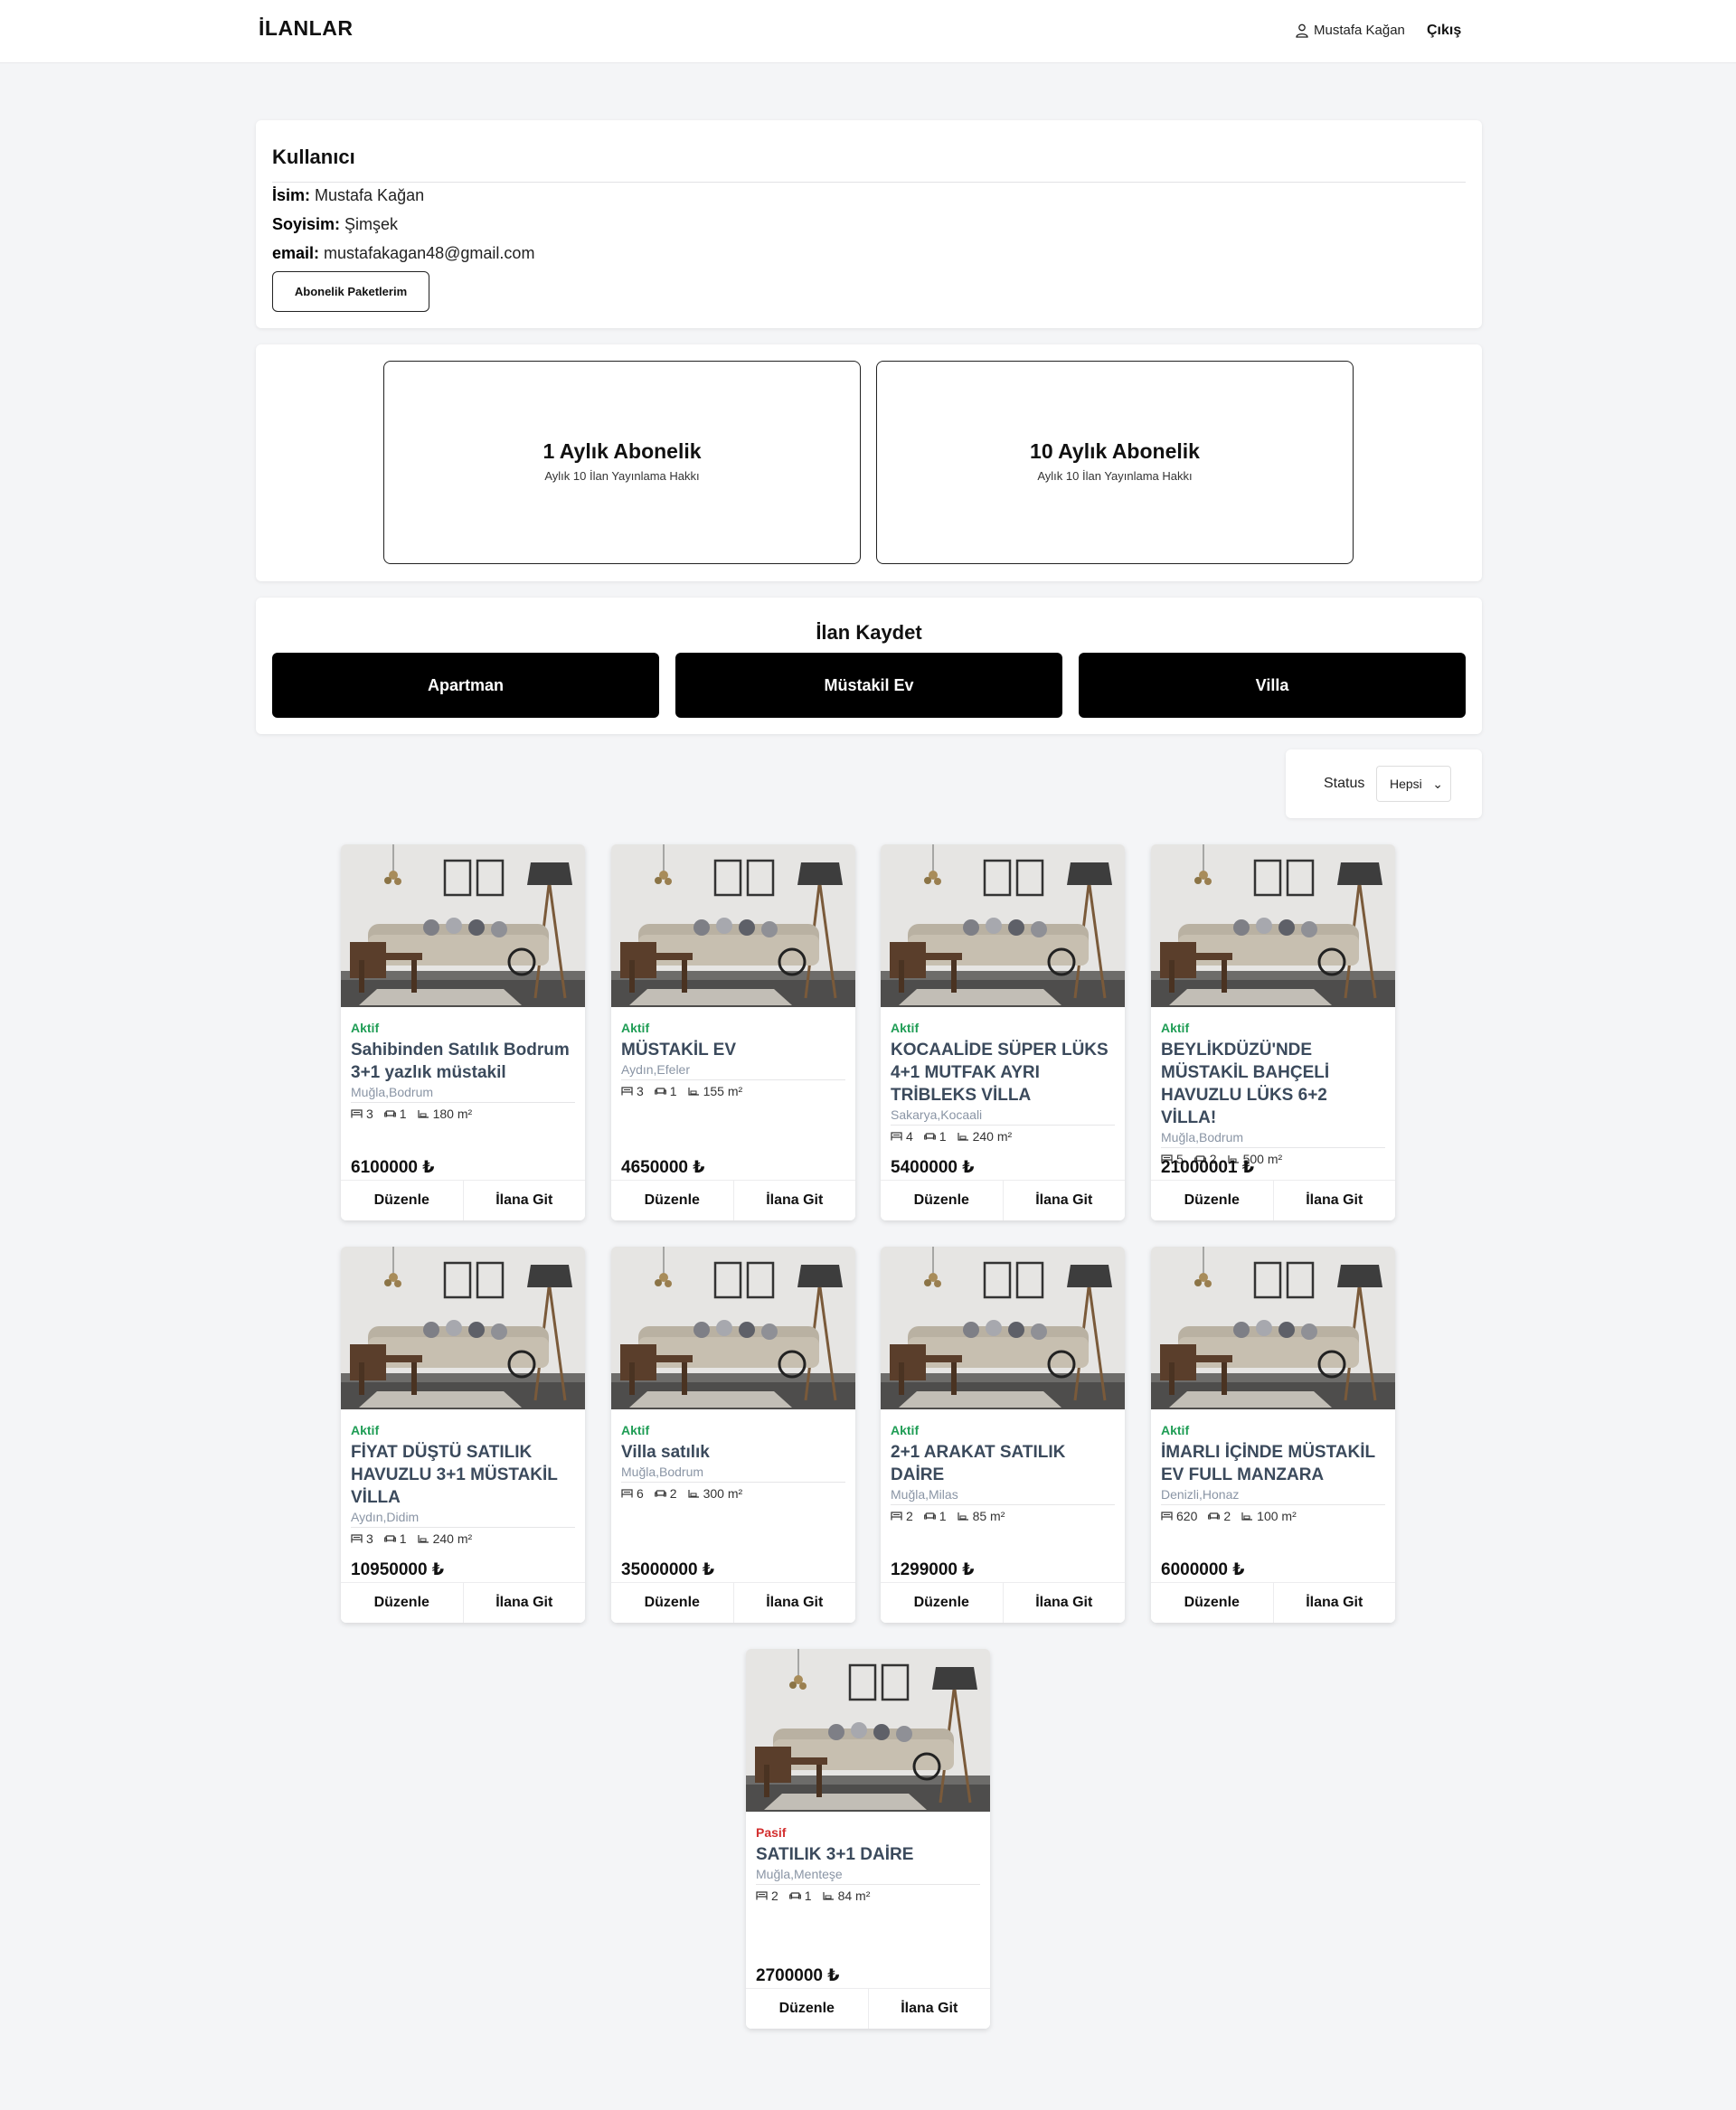  Describe the element at coordinates (668, 1569) in the screenshot. I see `listing-price: 35000000 ₺` at that location.